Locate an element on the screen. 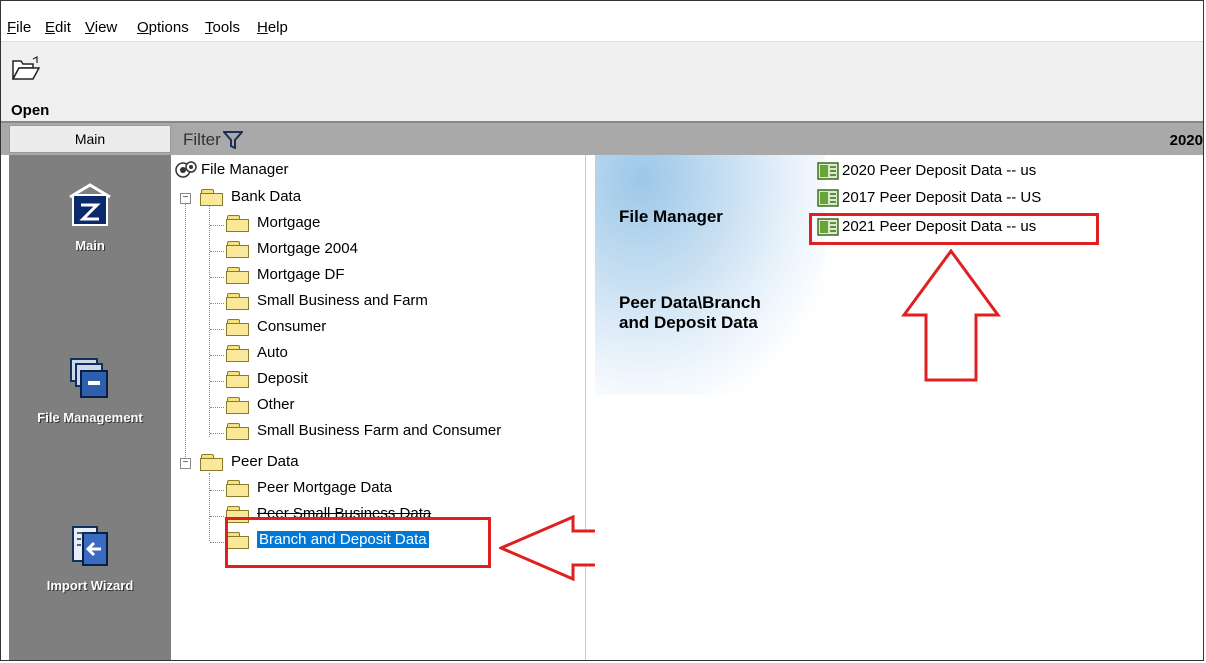 This screenshot has height=663, width=1206. sidebar-item-label: Import Wizard is located at coordinates (90, 585).